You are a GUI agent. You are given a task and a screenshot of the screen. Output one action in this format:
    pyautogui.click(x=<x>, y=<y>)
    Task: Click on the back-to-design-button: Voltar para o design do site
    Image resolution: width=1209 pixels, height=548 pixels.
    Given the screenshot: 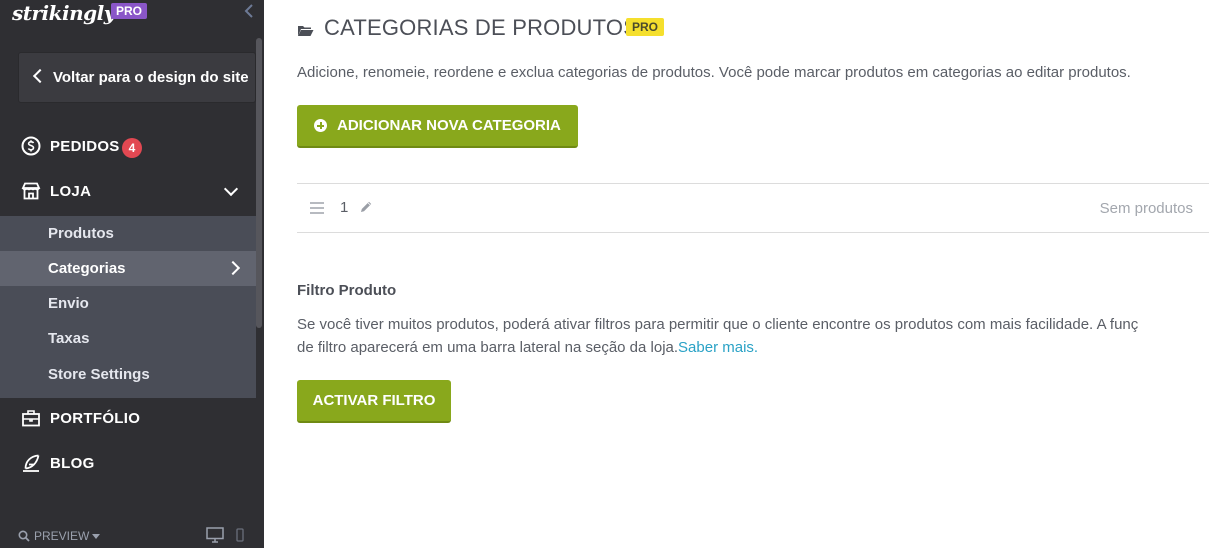 What is the action you would take?
    pyautogui.click(x=137, y=77)
    